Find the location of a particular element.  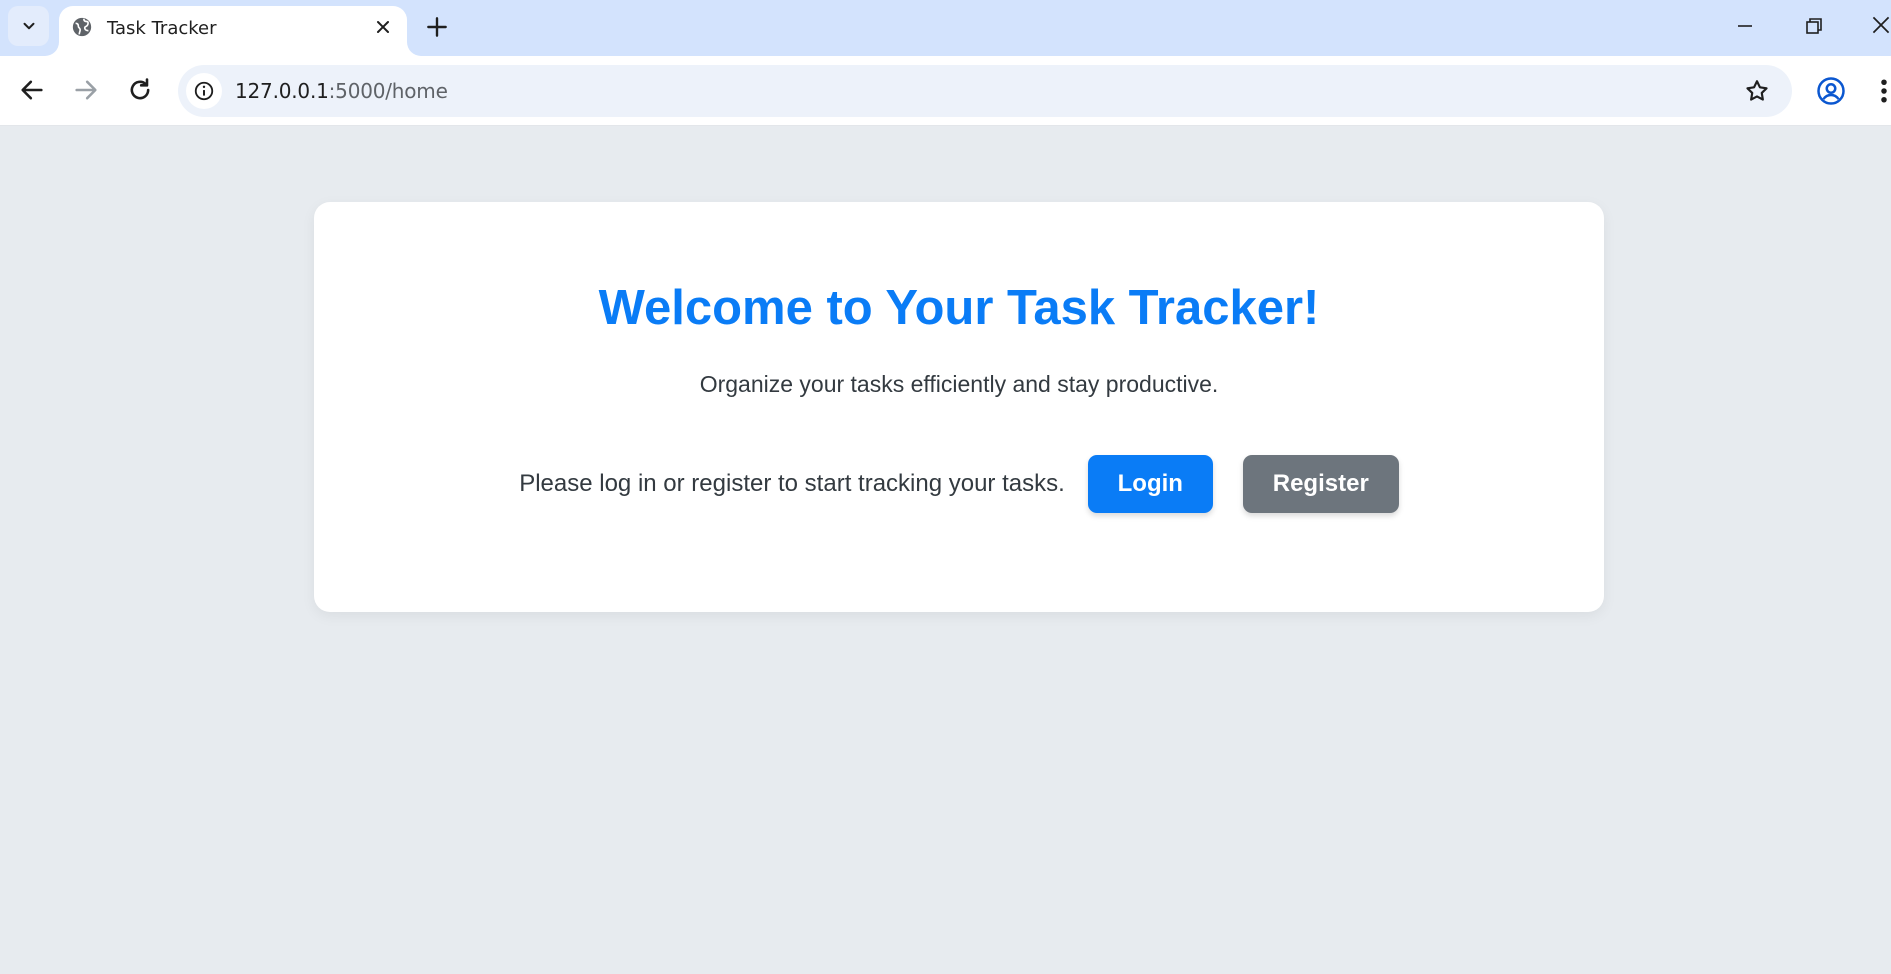

url-host: 127.0.0.1 is located at coordinates (282, 91).